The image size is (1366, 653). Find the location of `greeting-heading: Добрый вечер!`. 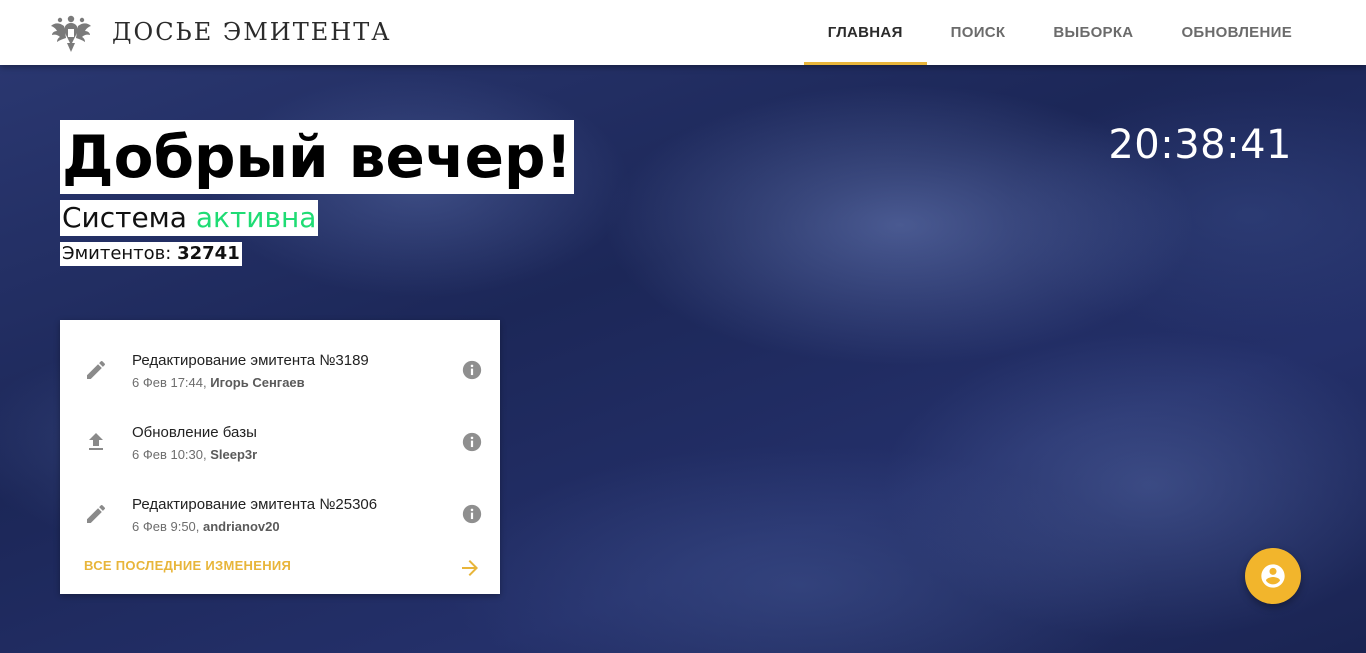

greeting-heading: Добрый вечер! is located at coordinates (317, 157).